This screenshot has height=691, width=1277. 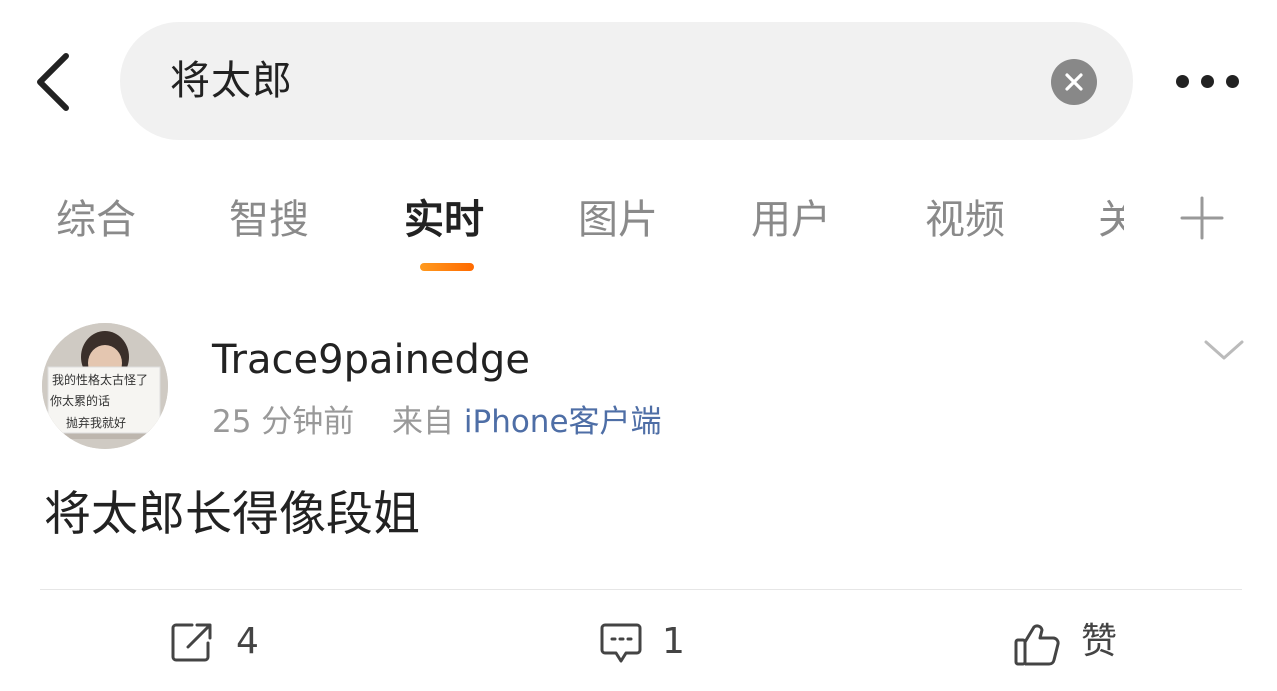 I want to click on post-content: 将太郎长得像段姐, so click(x=232, y=514).